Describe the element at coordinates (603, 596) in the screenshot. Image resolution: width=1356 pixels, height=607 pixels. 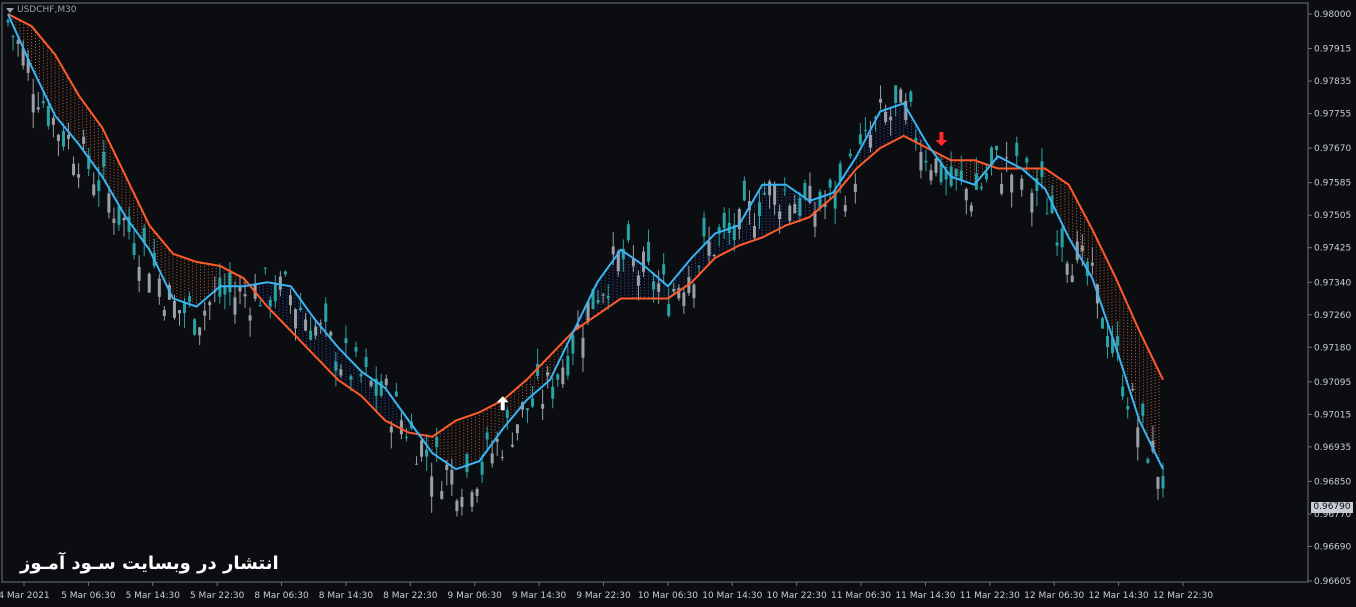
I see `time-axis-label: 9 Mar 22:30` at that location.